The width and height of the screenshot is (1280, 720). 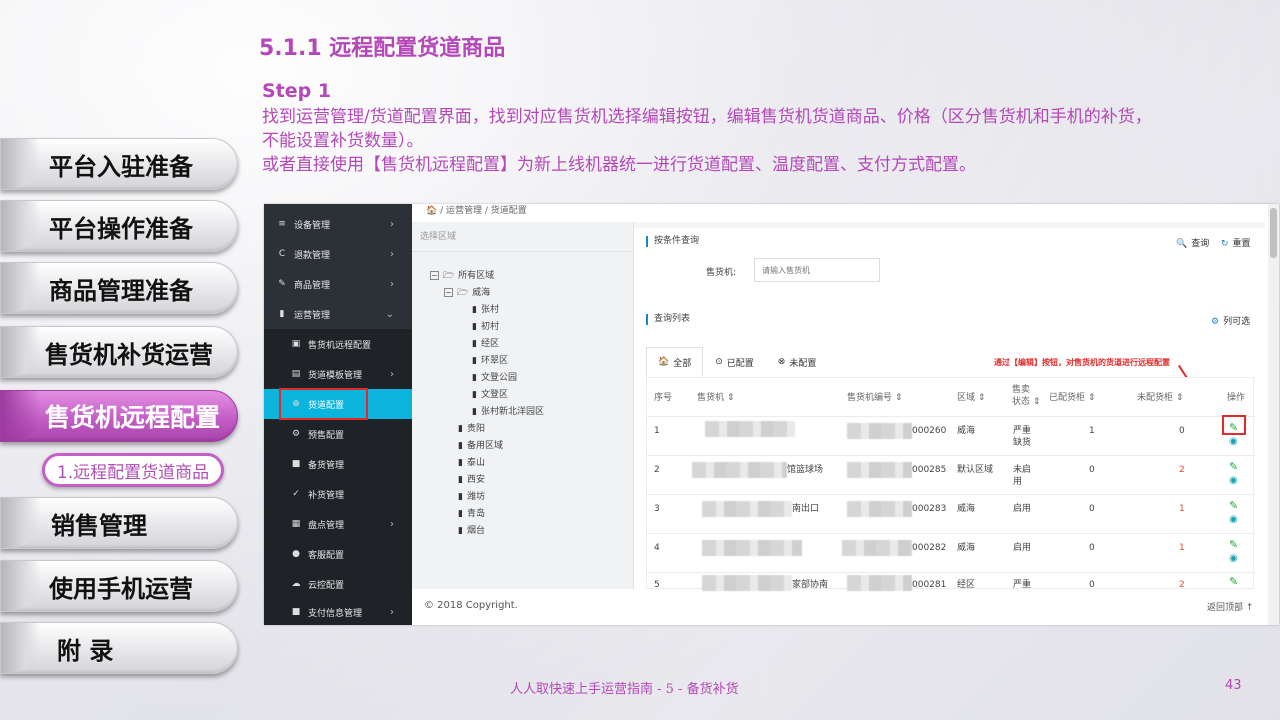 What do you see at coordinates (480, 444) in the screenshot?
I see `tree-node: ▮ 备用区域` at bounding box center [480, 444].